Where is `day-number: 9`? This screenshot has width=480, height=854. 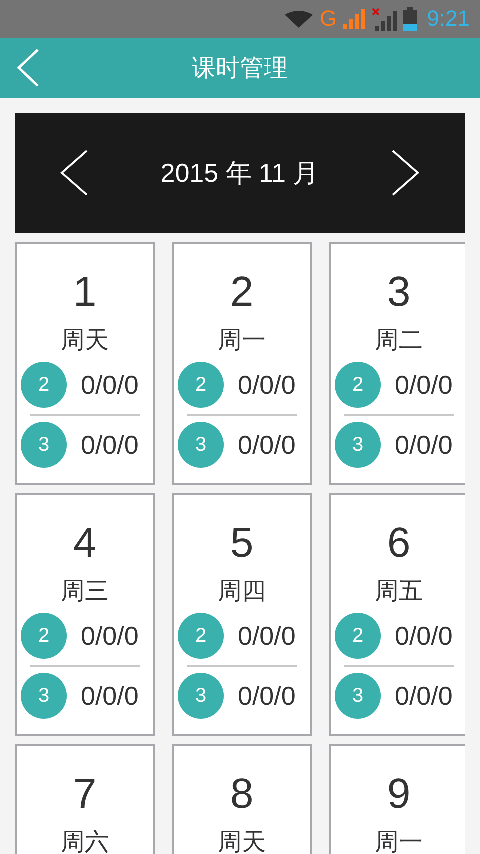
day-number: 9 is located at coordinates (399, 794).